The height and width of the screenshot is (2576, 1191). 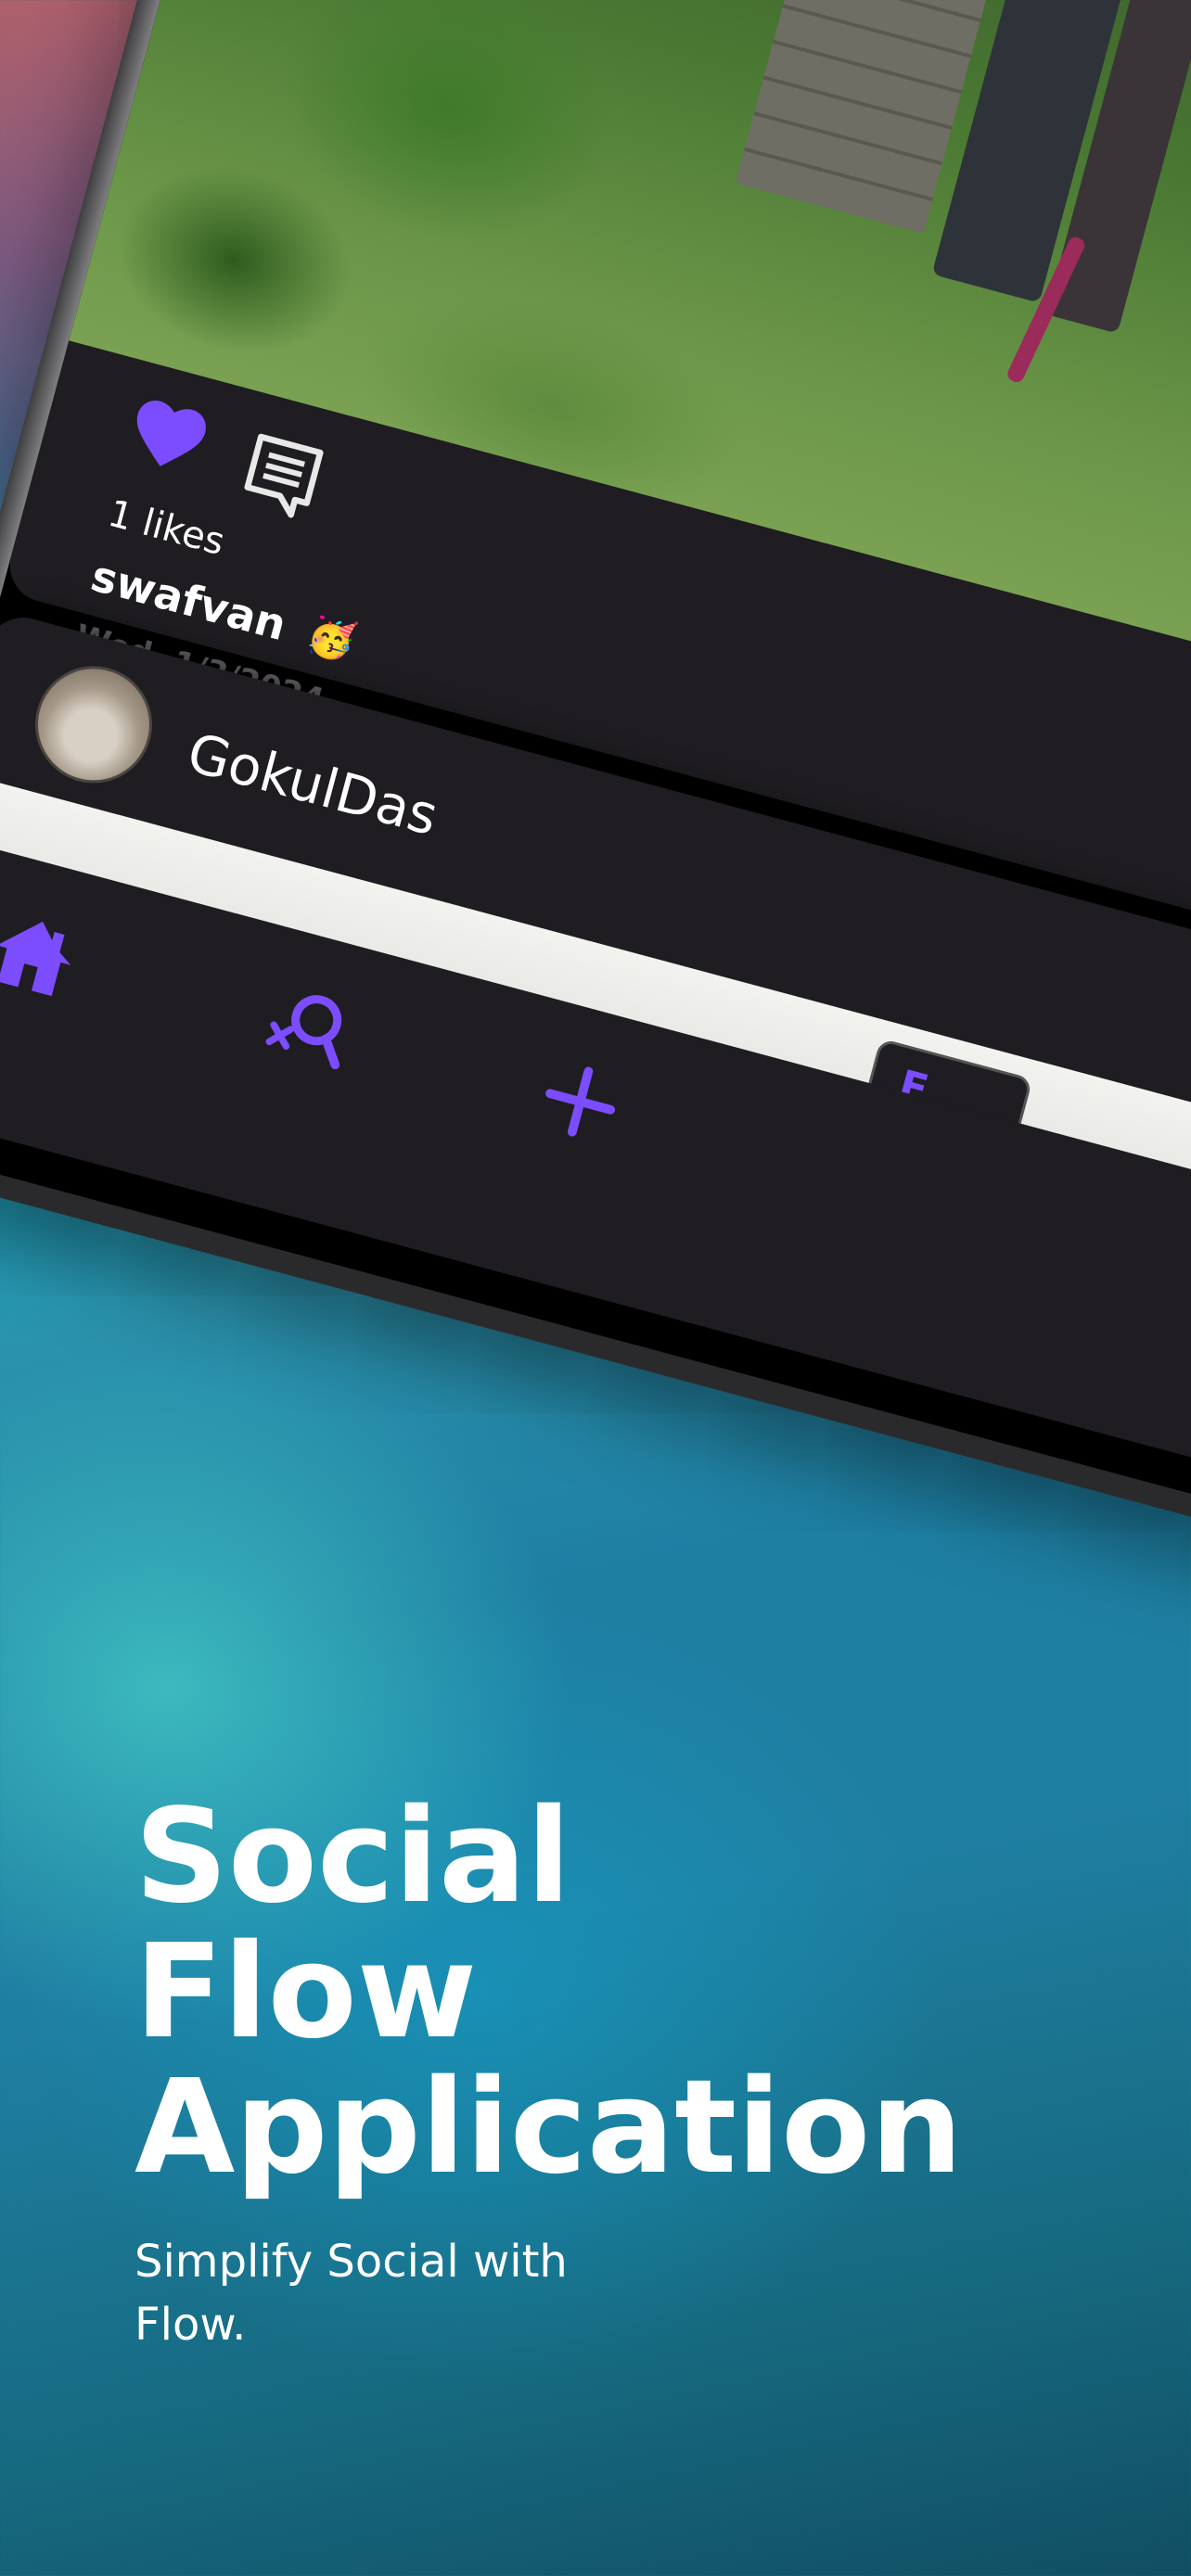 What do you see at coordinates (167, 435) in the screenshot?
I see `heart-icon` at bounding box center [167, 435].